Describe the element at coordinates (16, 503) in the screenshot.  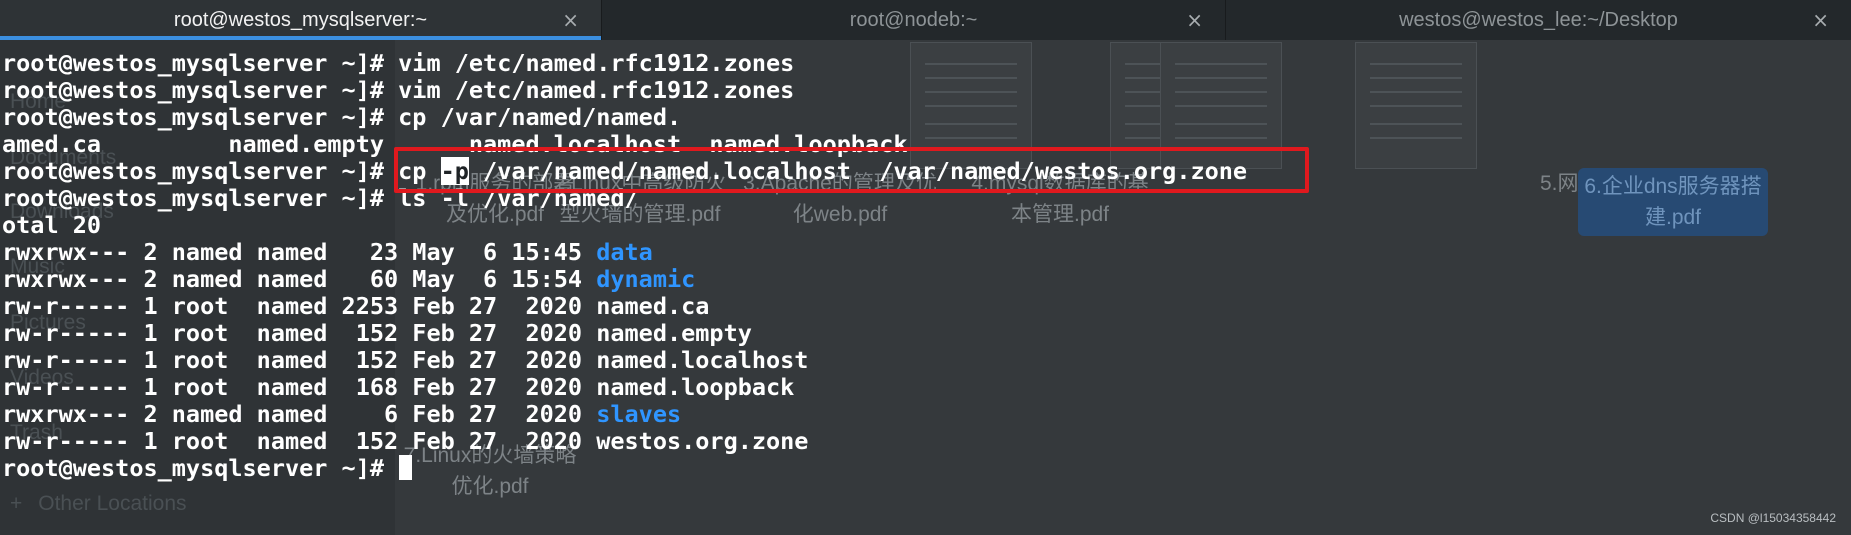
I see `plus-icon: +` at that location.